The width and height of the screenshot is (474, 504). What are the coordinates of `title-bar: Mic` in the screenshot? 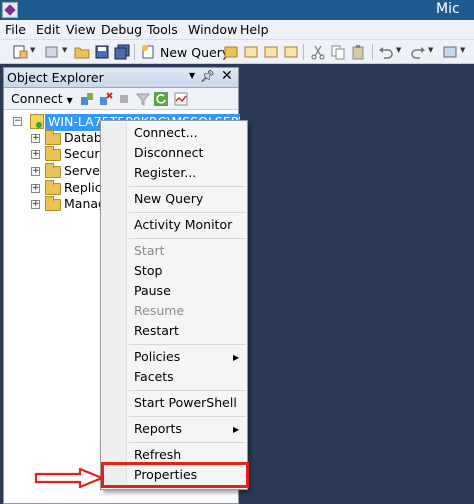 It's located at (237, 10).